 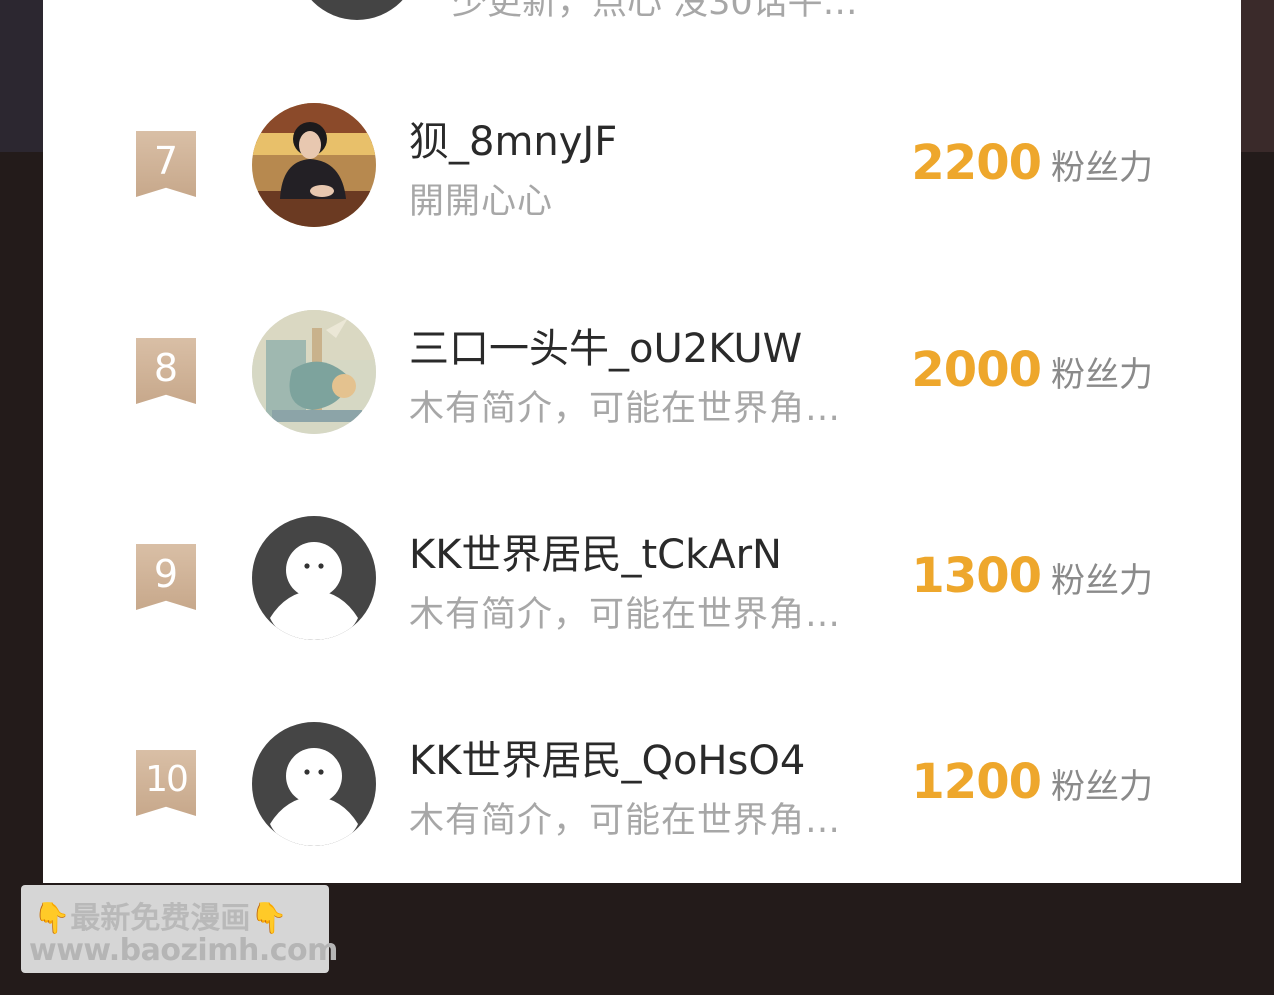 I want to click on leaderboard-row: 8 三口一头牛_oU2KUW 木有简介，可能在世界角… 2000 粉丝力, so click(x=642, y=373).